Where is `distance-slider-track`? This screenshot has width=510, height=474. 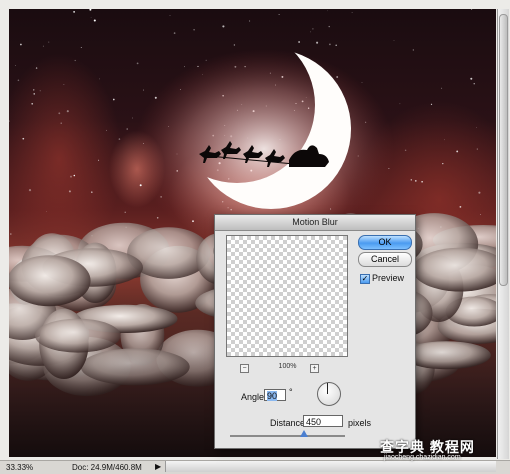
distance-slider-track is located at coordinates (287, 436).